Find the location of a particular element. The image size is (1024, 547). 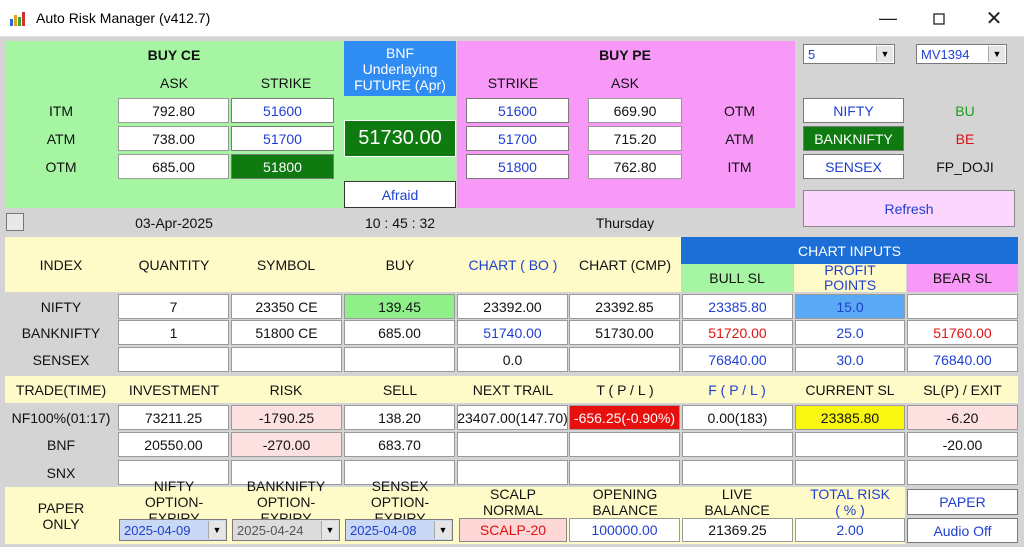

trade-slp-exit-button: -6.20 is located at coordinates (962, 417).